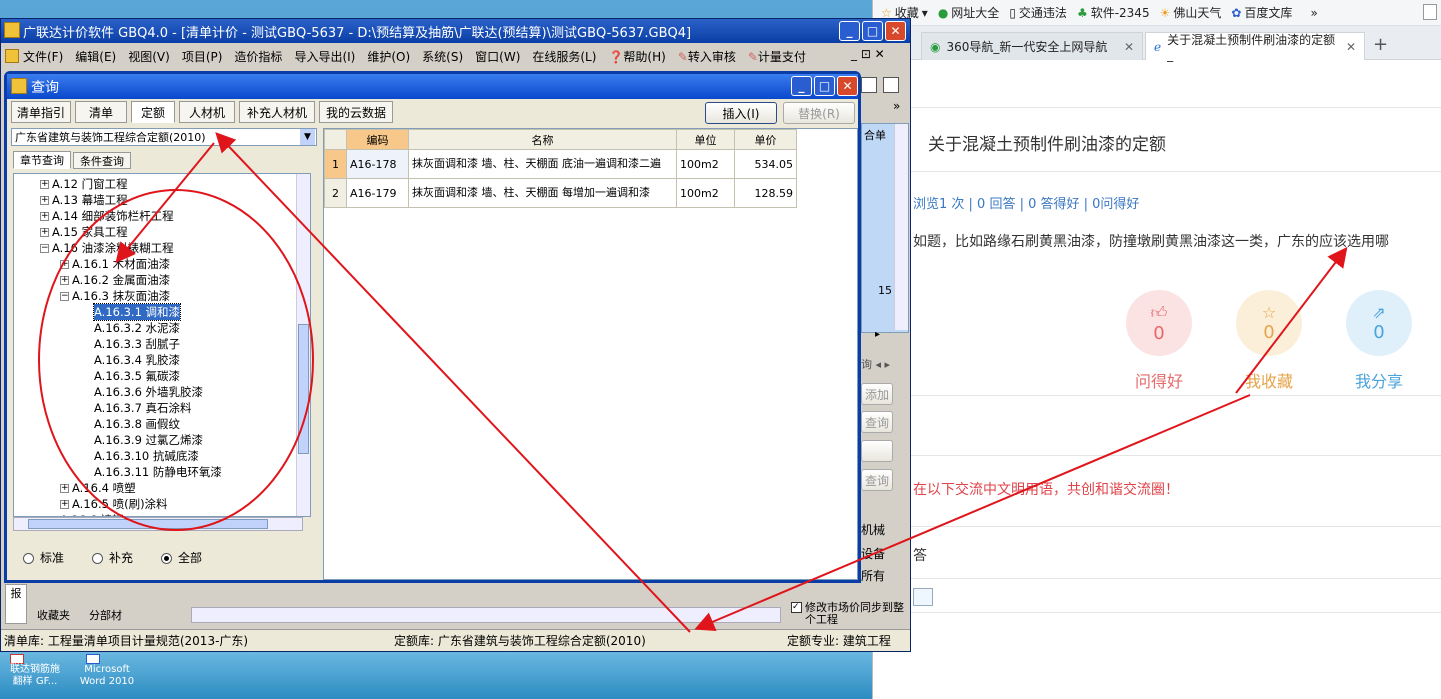  I want to click on annotation-circle, so click(176, 360).